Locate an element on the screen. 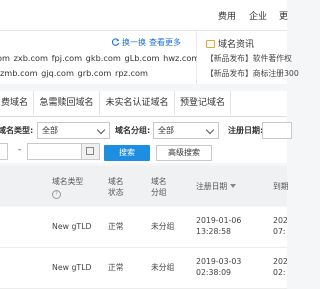 The image size is (320, 289). news-title-text: 域名资讯 is located at coordinates (236, 45).